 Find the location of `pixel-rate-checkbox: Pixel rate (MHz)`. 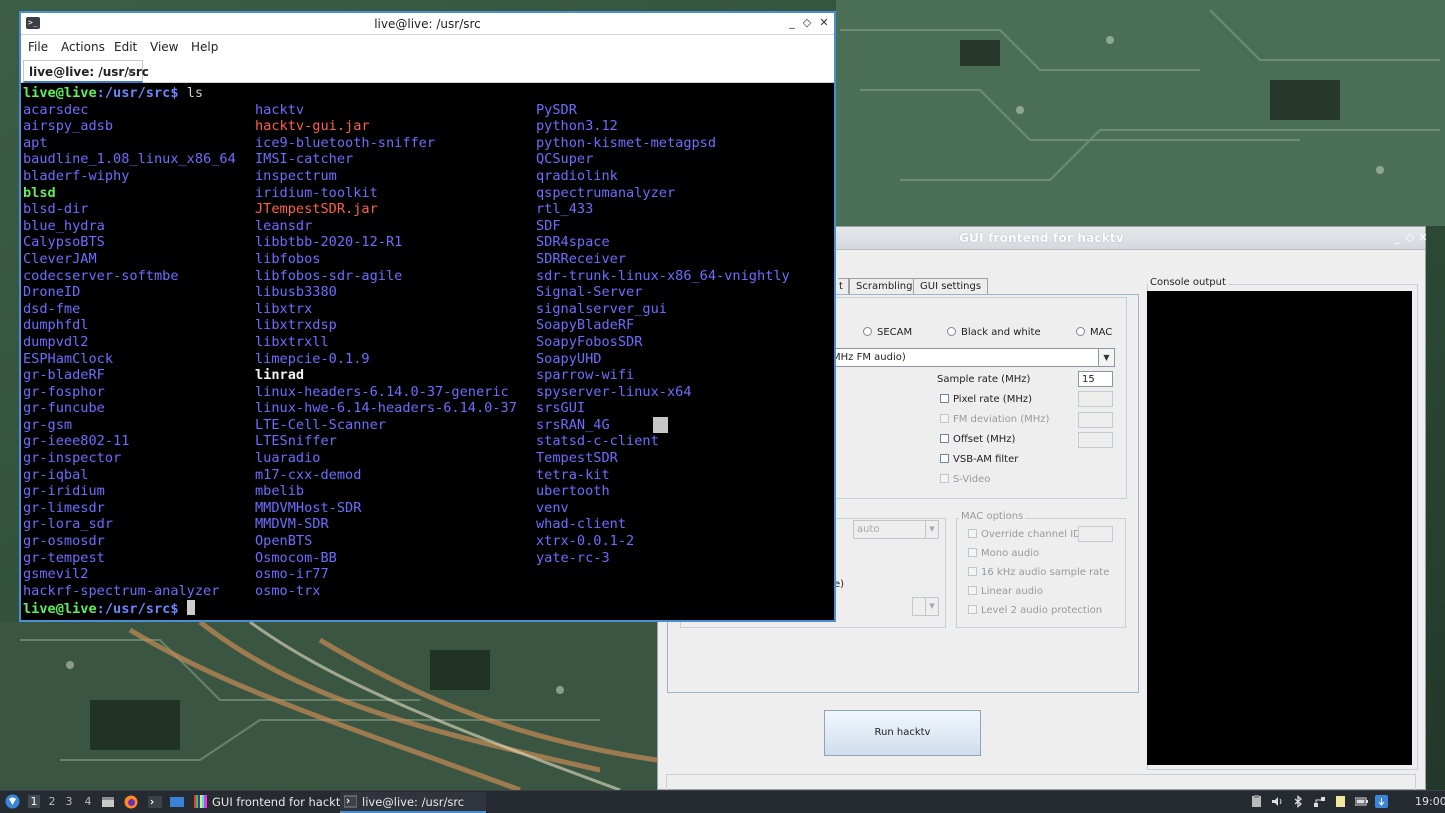

pixel-rate-checkbox: Pixel rate (MHz) is located at coordinates (986, 399).